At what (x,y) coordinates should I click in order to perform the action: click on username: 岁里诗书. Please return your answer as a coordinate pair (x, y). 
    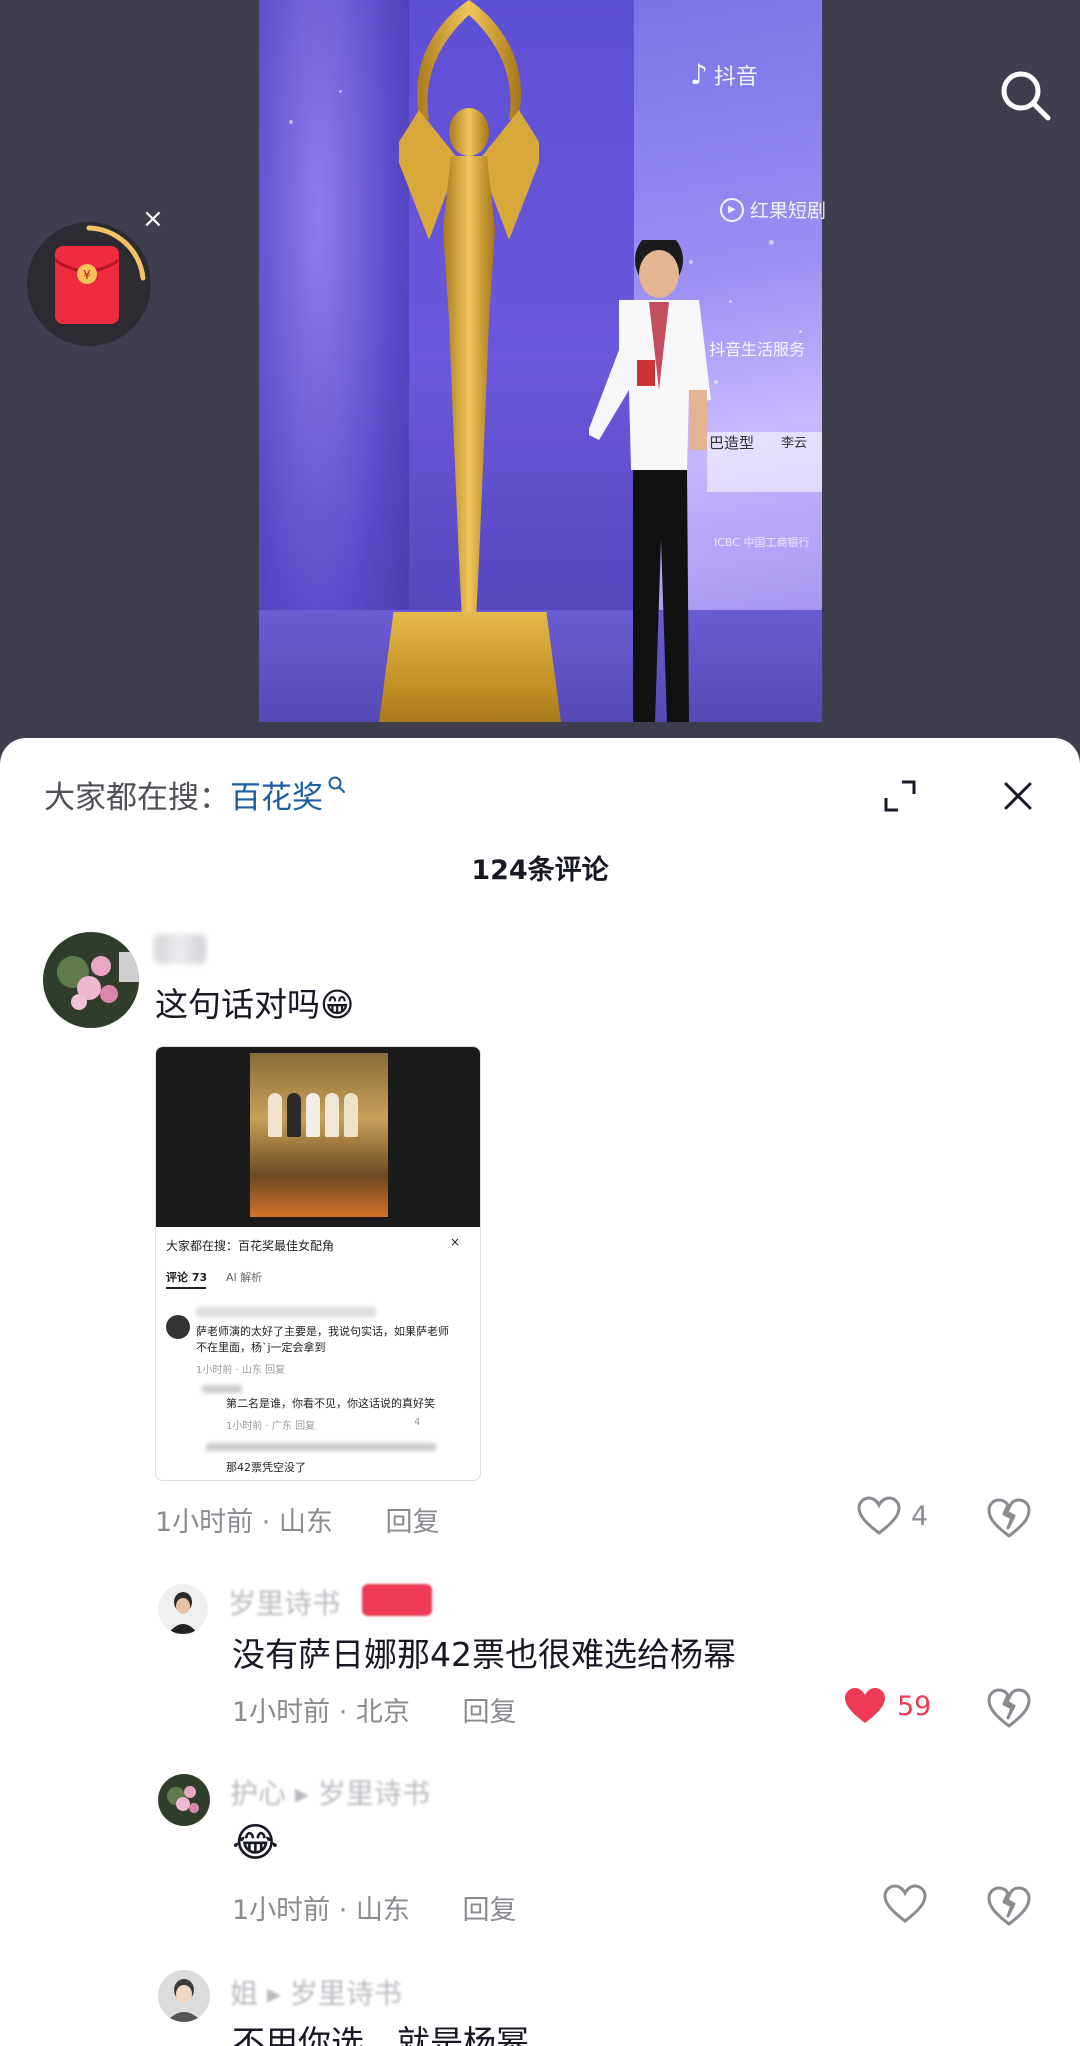
    Looking at the image, I should click on (284, 1602).